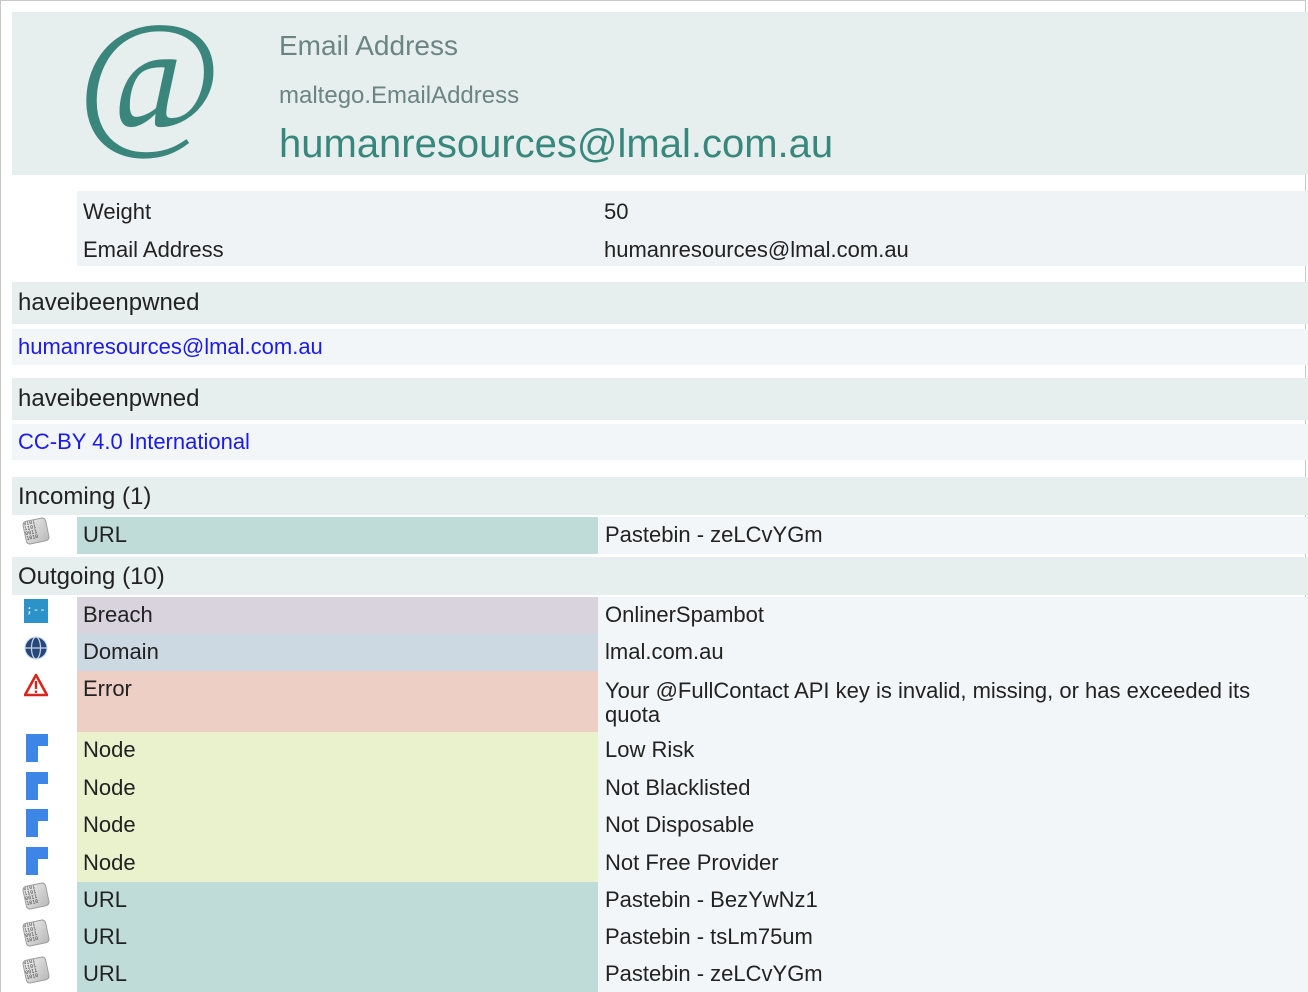 The width and height of the screenshot is (1308, 992). I want to click on outgoing-row: Domain lmal.com.au, so click(660, 652).